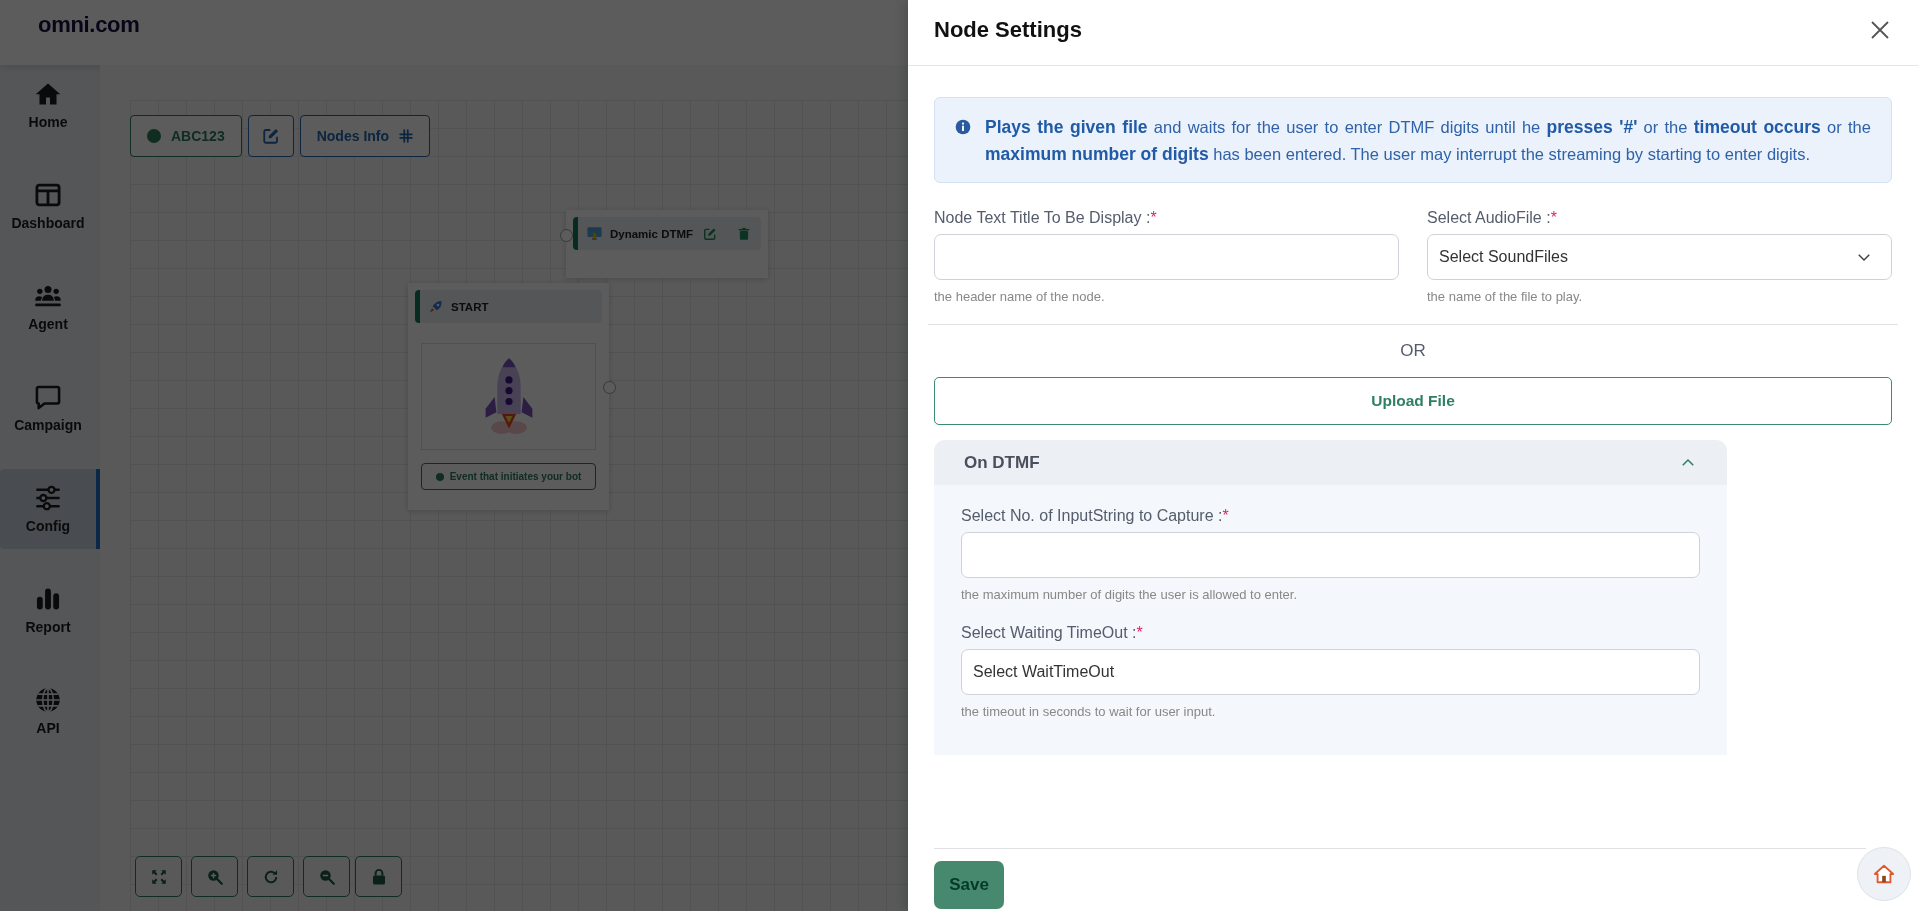 Image resolution: width=1918 pixels, height=911 pixels. I want to click on event-label: Event that initiates your bot, so click(515, 476).